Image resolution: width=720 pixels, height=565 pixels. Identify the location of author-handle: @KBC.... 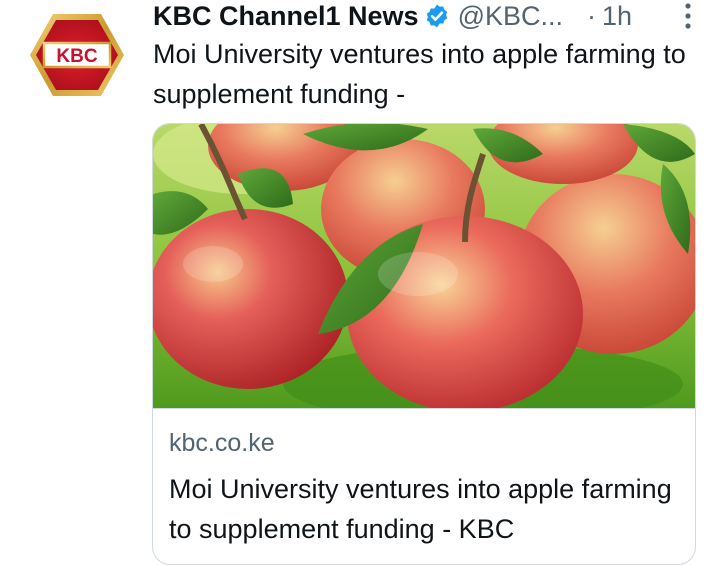
(510, 16).